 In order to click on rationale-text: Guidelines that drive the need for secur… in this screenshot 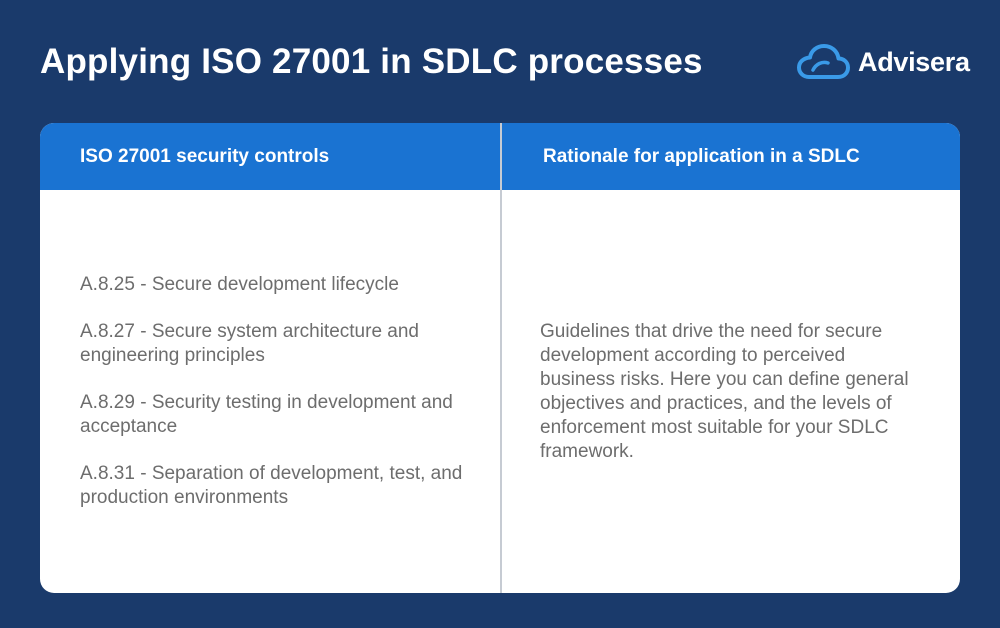, I will do `click(724, 391)`.